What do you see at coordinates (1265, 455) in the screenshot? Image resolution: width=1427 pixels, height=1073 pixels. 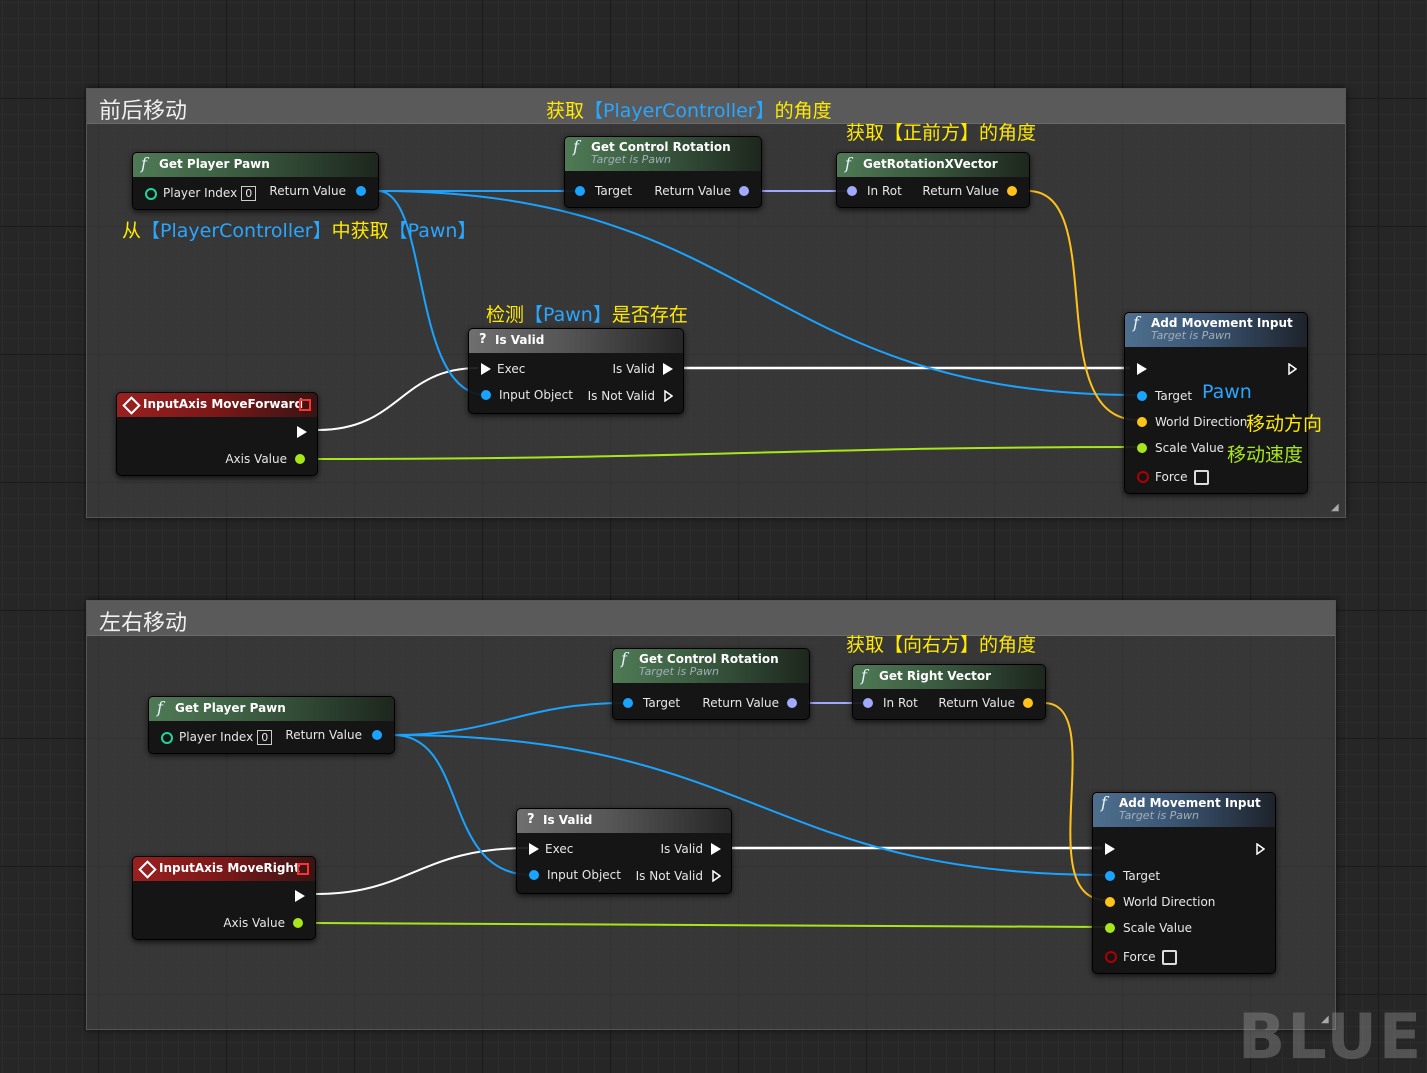 I see `annotation-move-speed: 移动速度` at bounding box center [1265, 455].